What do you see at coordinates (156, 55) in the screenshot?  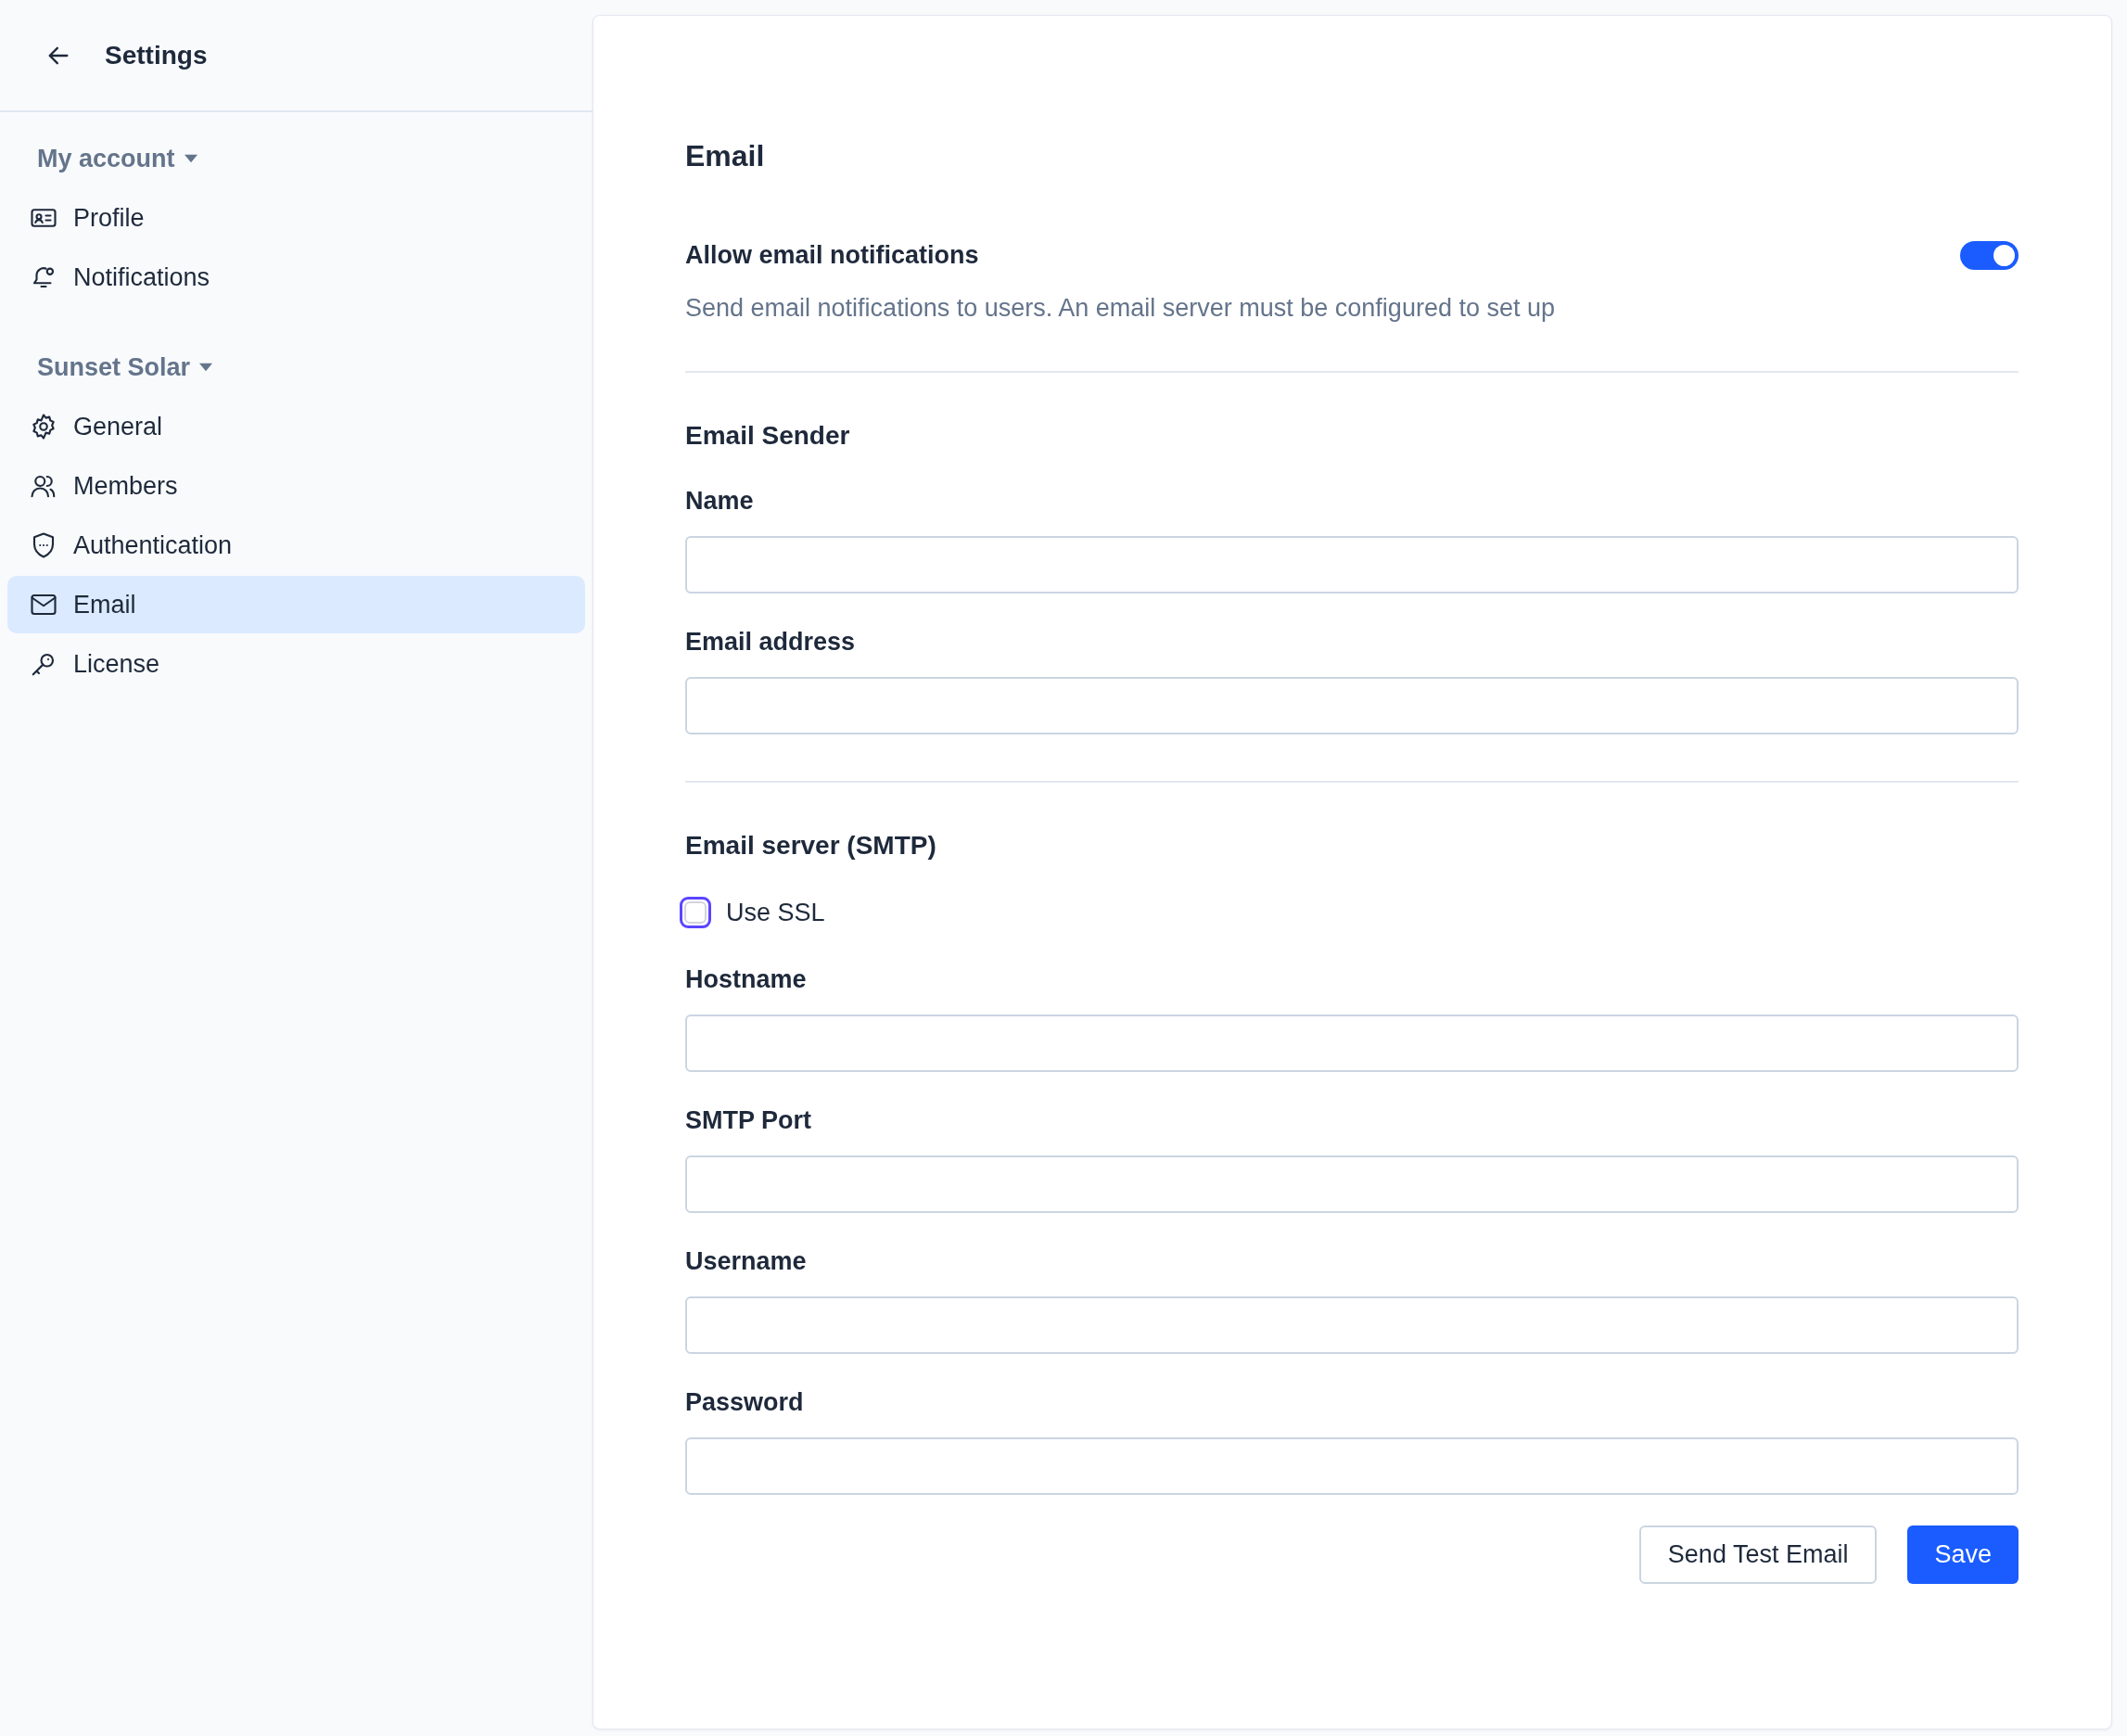 I see `sidebar-title: Settings` at bounding box center [156, 55].